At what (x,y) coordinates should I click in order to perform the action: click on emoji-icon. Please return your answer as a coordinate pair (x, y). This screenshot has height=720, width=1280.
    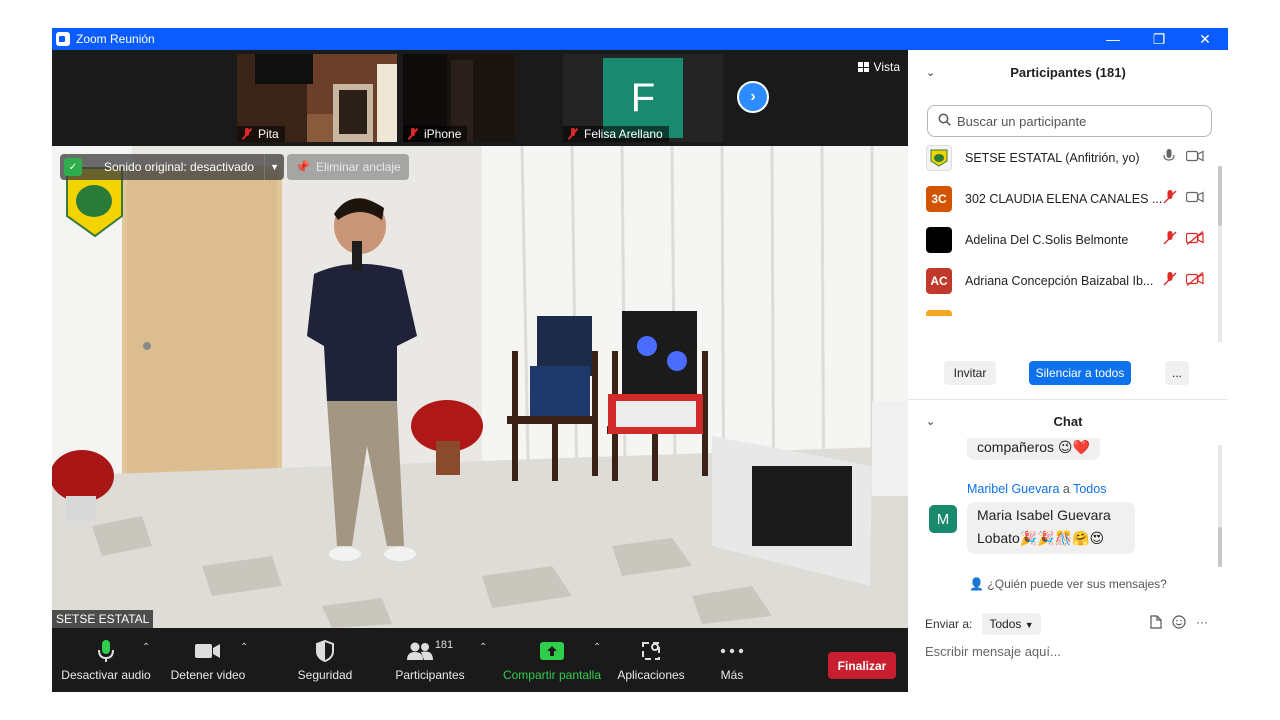
    Looking at the image, I should click on (1179, 623).